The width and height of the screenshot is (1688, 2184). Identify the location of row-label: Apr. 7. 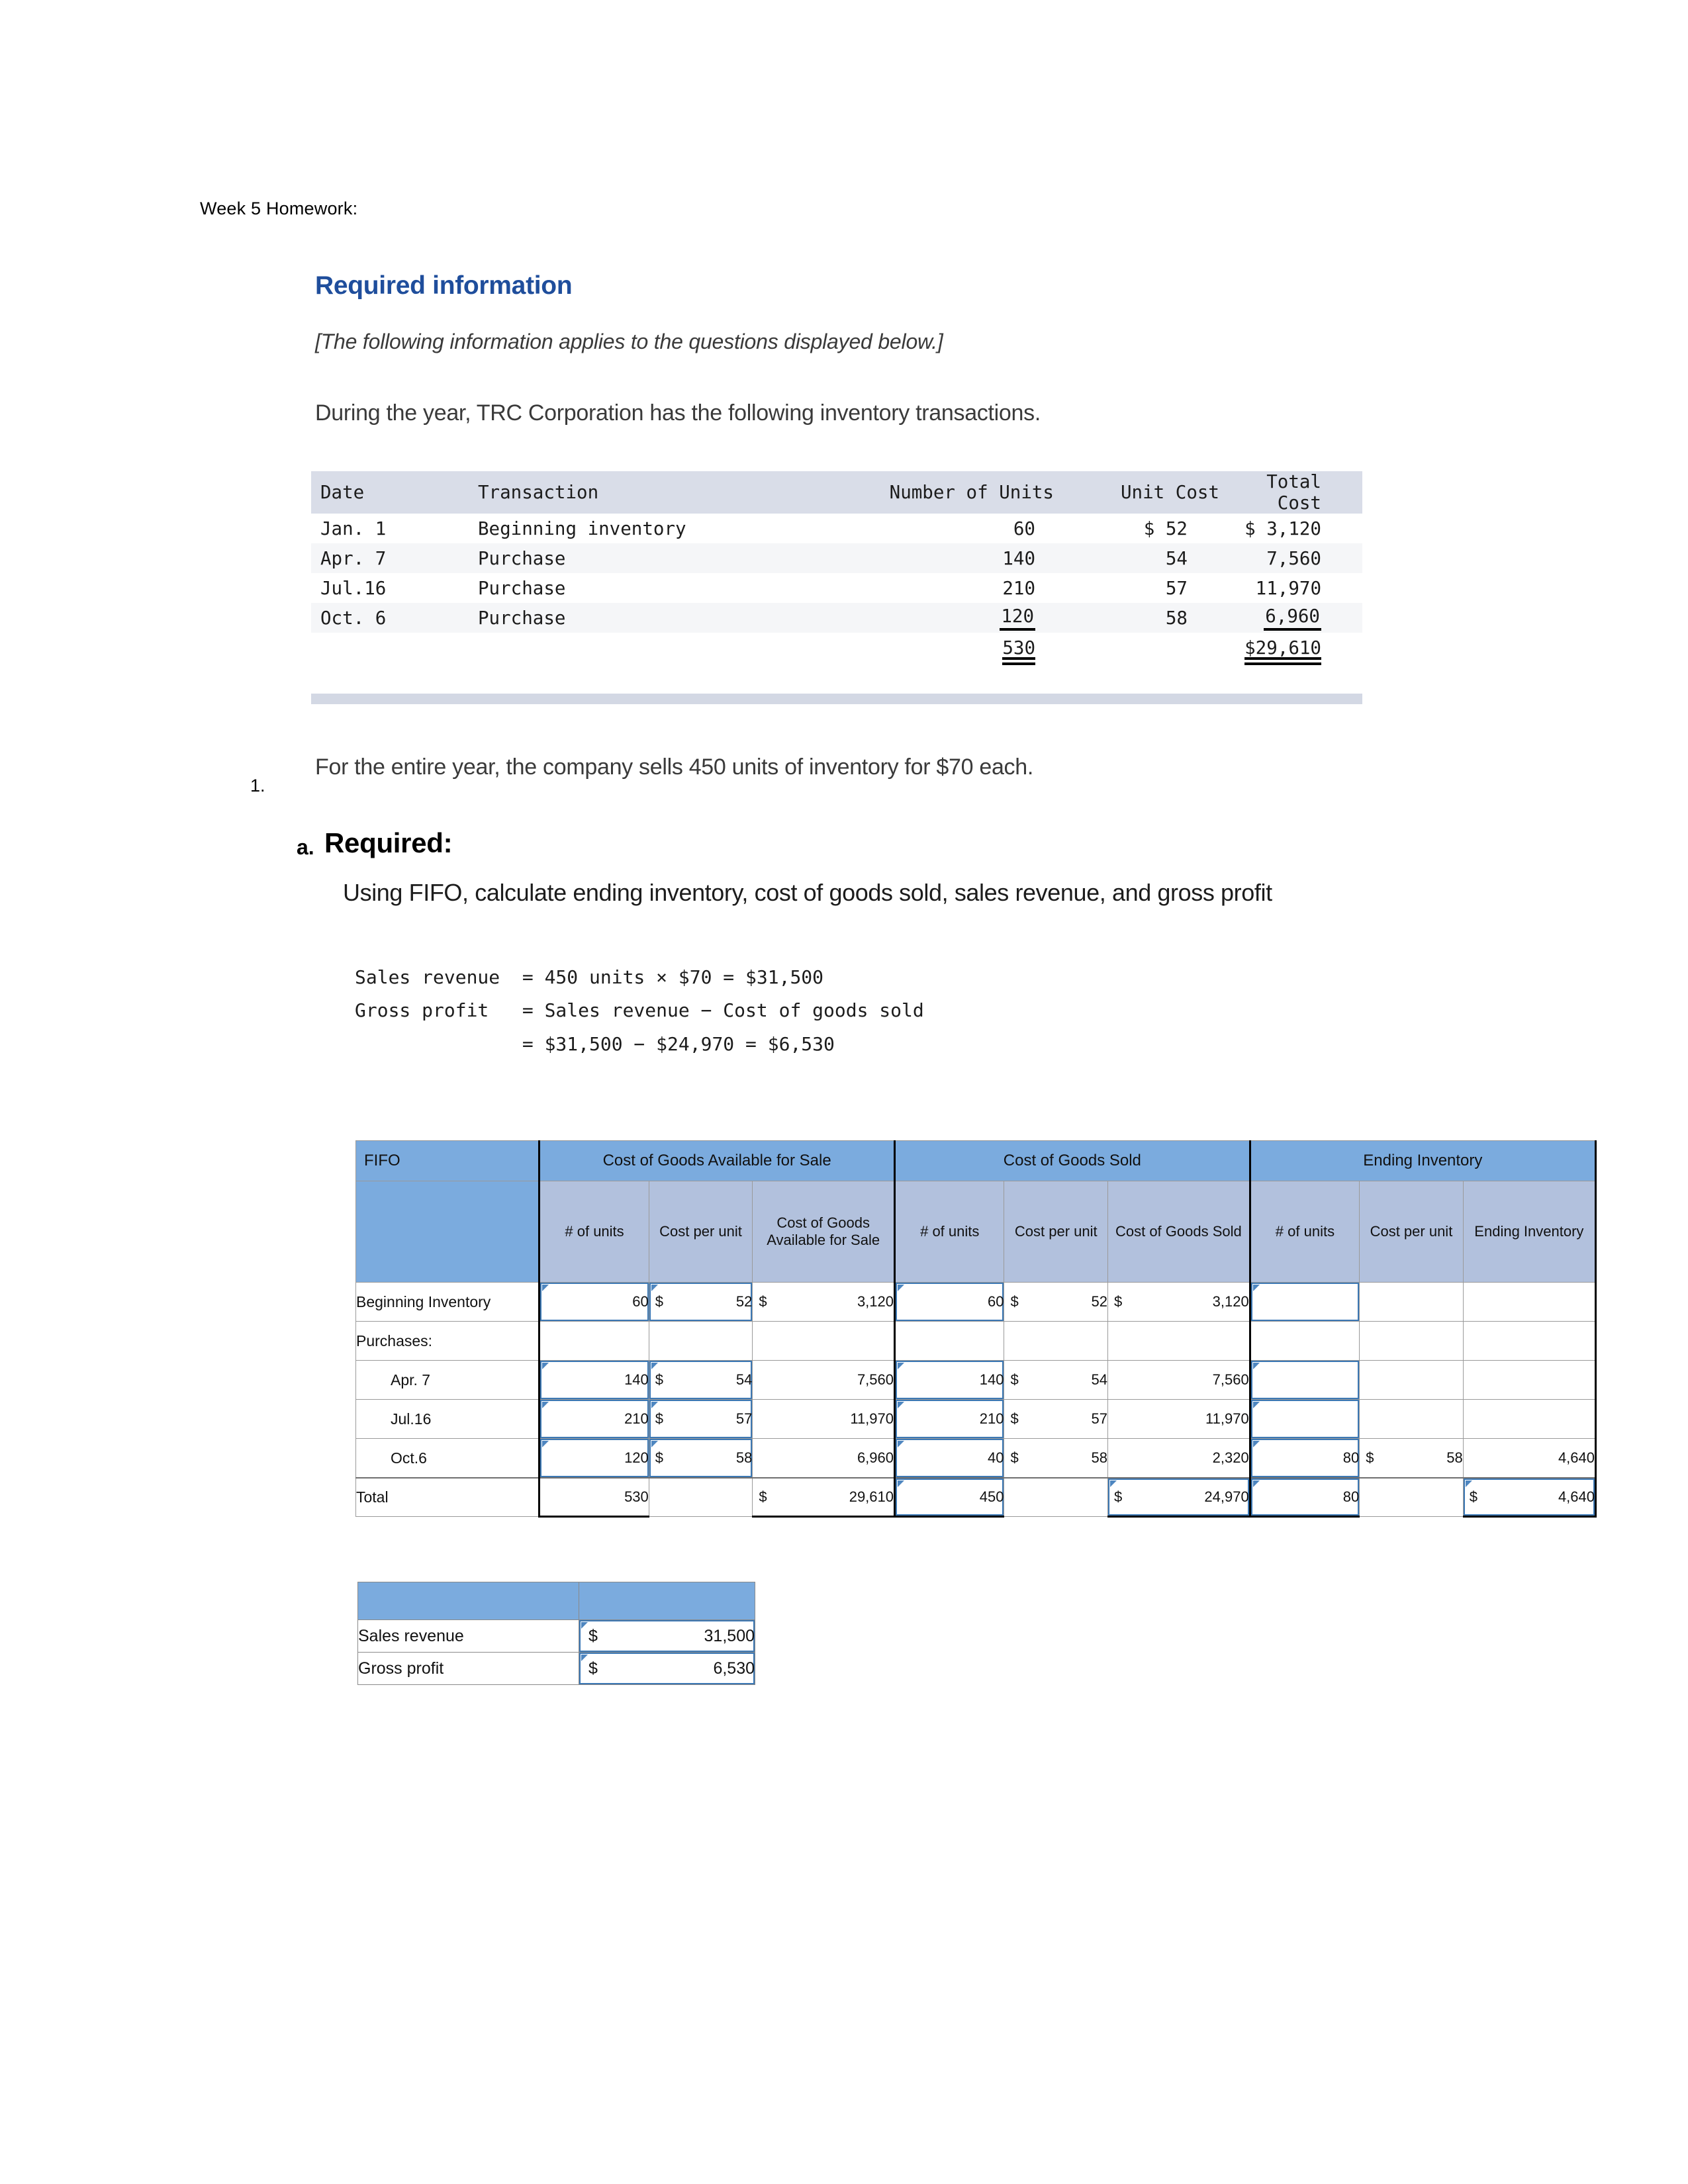
(447, 1380).